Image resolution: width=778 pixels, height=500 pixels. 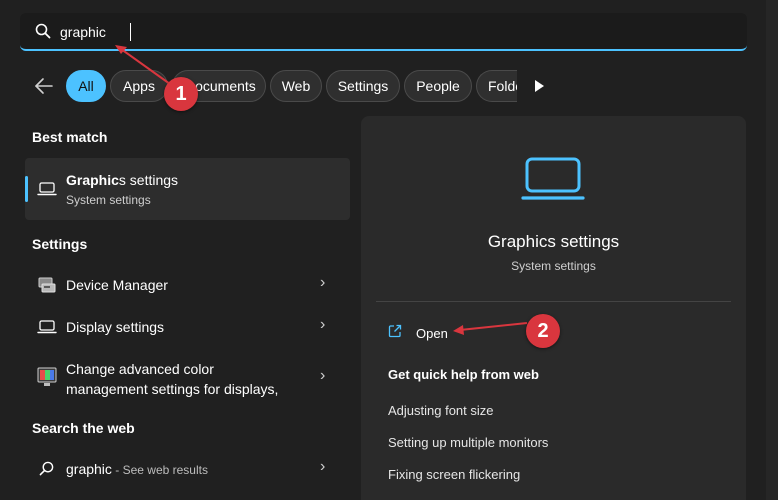 I want to click on arrow-1-line, so click(x=145, y=66).